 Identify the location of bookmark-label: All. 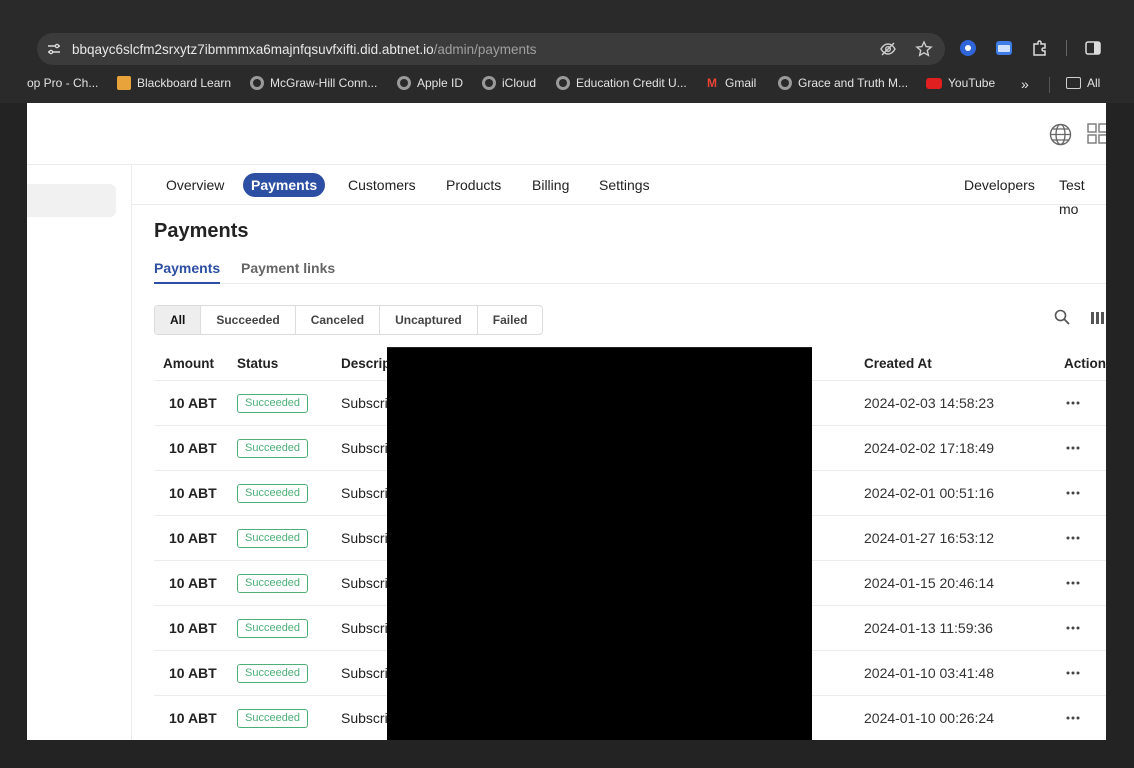
(1094, 83).